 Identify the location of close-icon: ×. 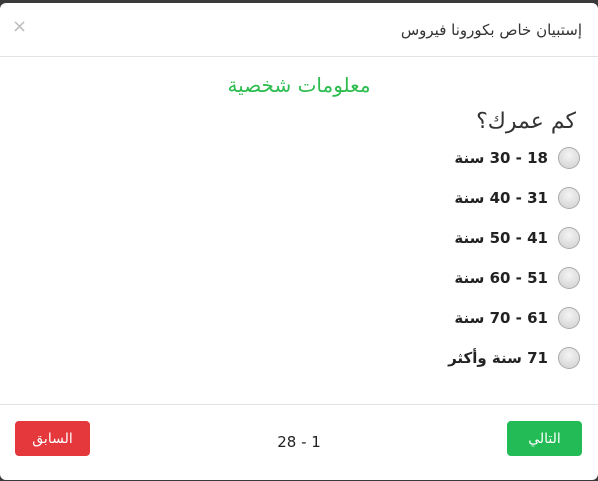
(19, 26).